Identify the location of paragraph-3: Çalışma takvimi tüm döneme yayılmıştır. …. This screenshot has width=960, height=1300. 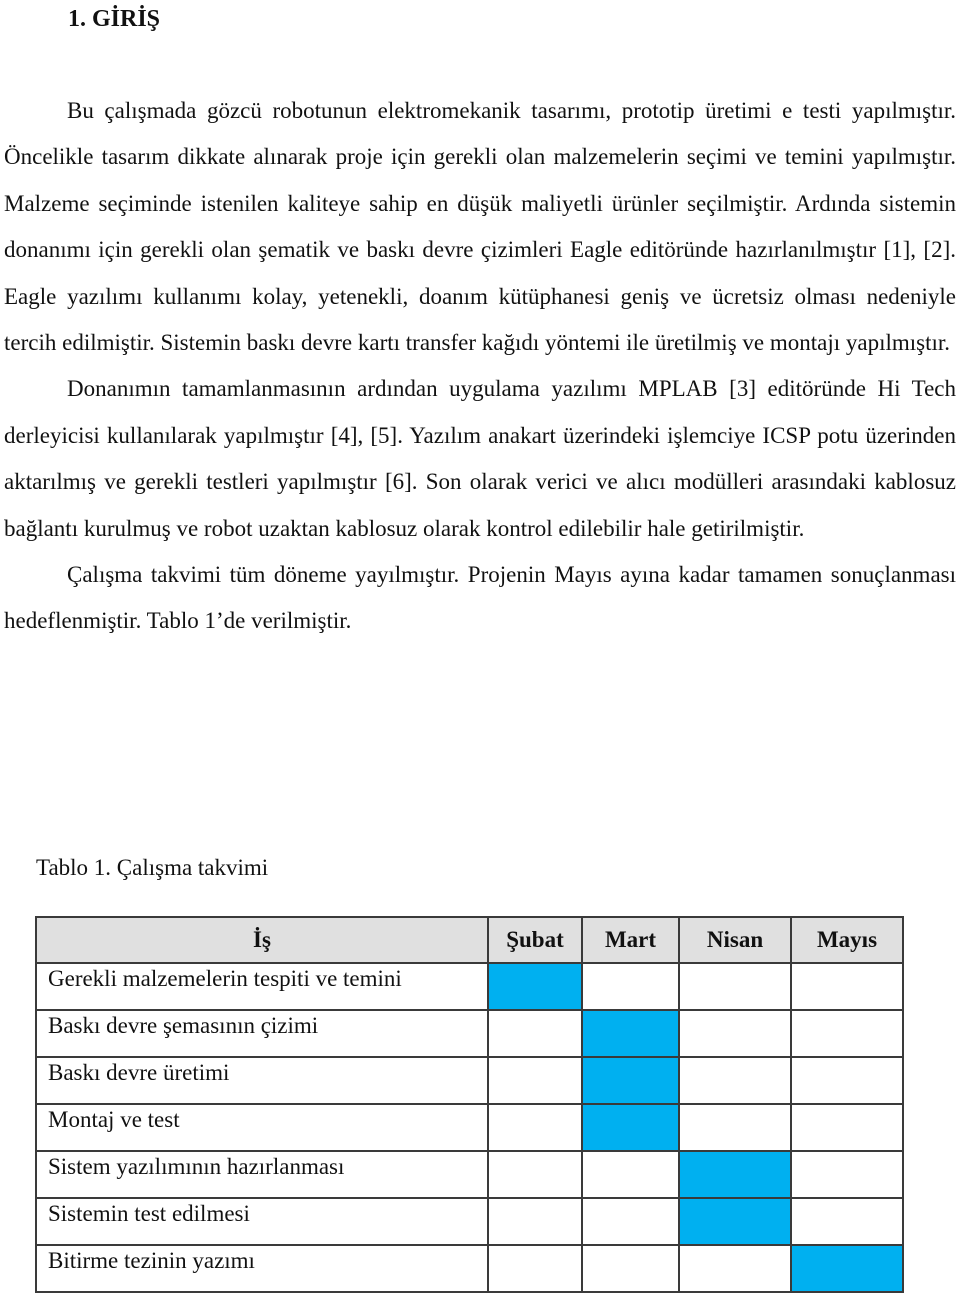
(480, 598).